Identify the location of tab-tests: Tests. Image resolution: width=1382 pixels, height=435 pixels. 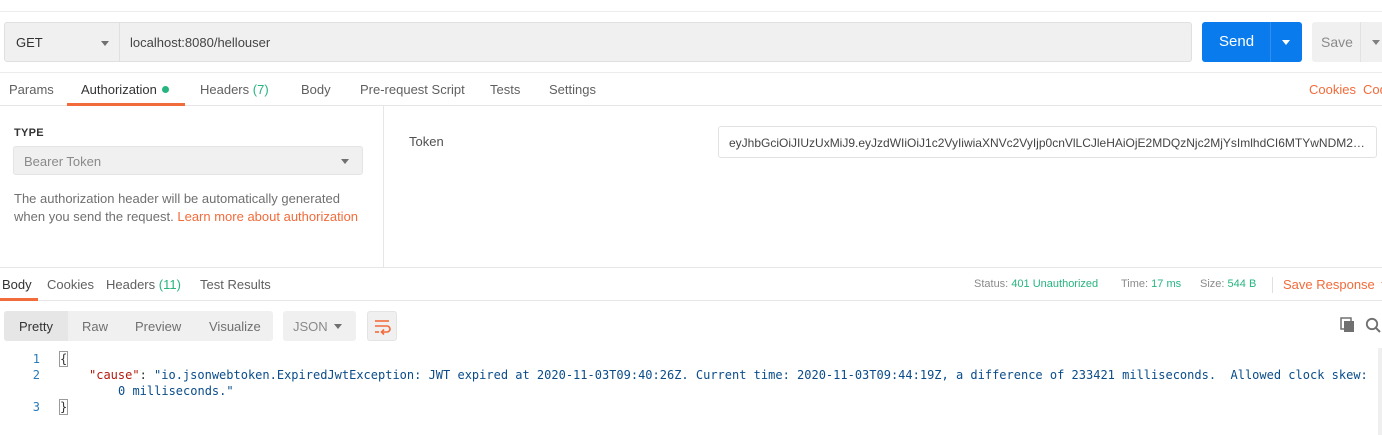
(505, 89).